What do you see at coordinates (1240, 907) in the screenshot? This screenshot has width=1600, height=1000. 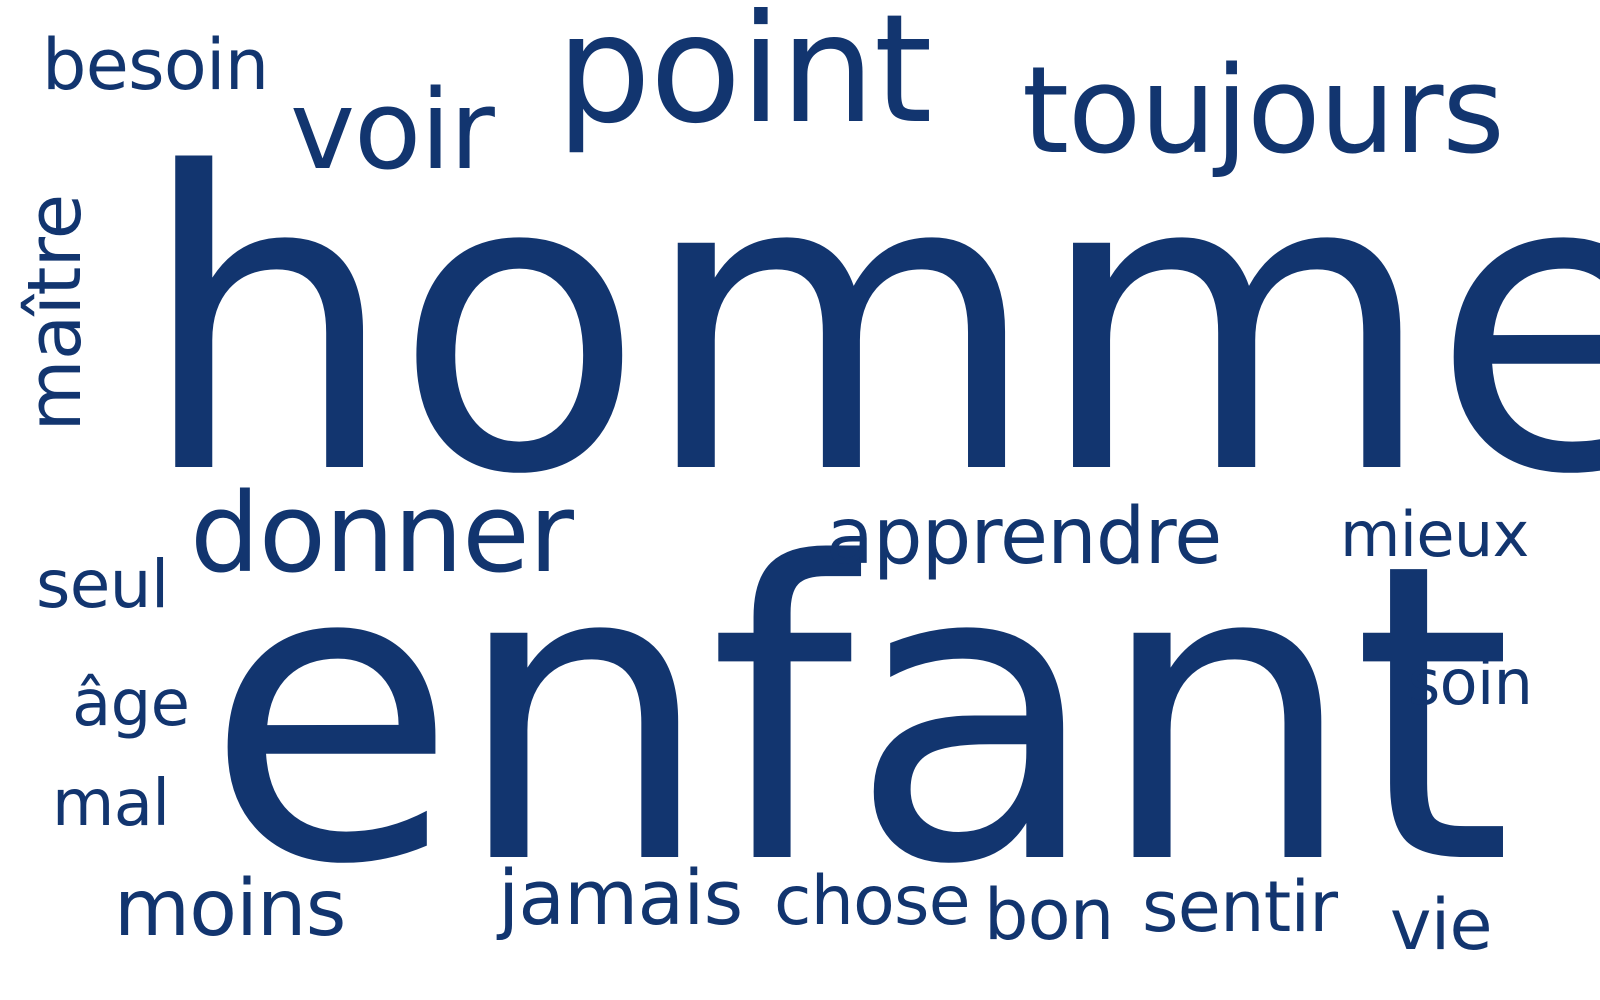 I see `word-sentir: sentir` at bounding box center [1240, 907].